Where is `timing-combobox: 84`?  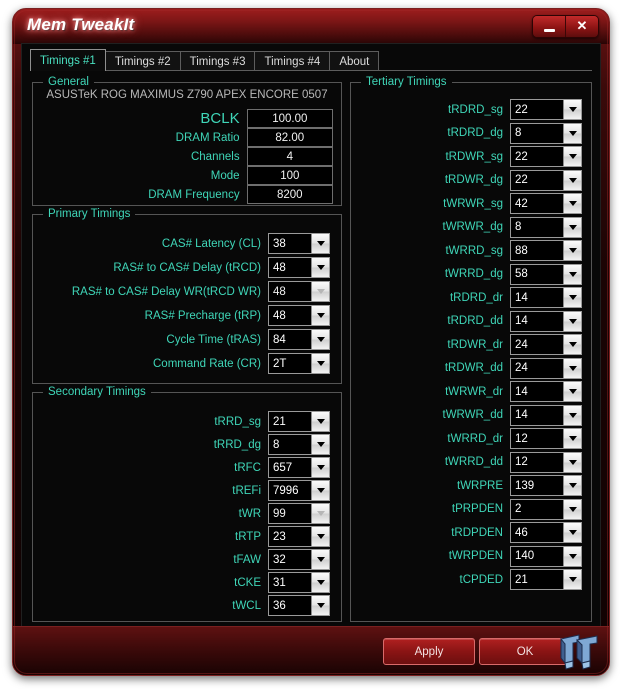 timing-combobox: 84 is located at coordinates (299, 339).